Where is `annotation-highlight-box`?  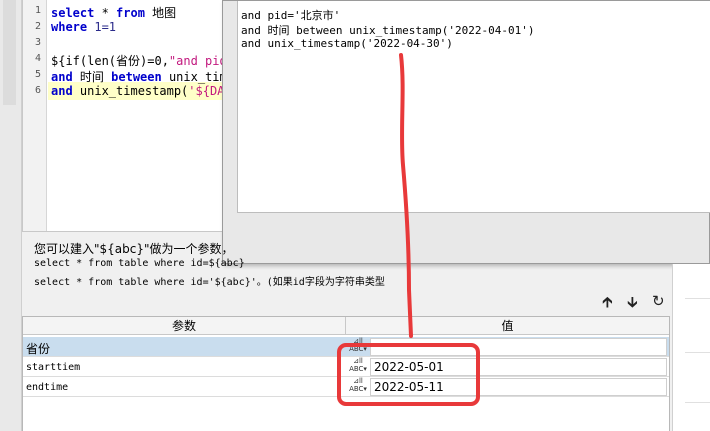
annotation-highlight-box is located at coordinates (408, 374).